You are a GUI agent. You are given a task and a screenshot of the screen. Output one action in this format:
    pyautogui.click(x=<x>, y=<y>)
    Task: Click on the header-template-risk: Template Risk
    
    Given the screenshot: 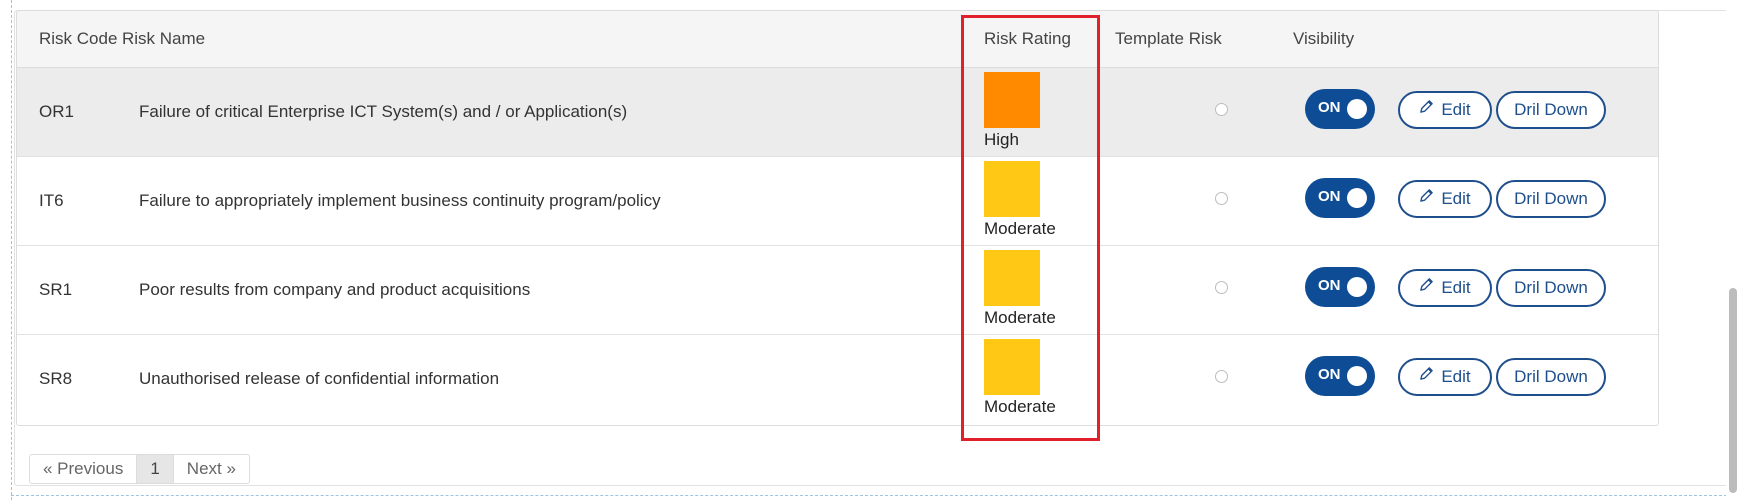 What is the action you would take?
    pyautogui.click(x=1168, y=39)
    